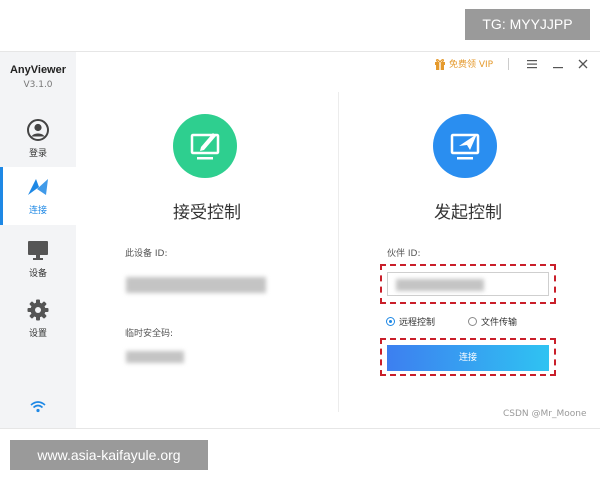 Image resolution: width=600 pixels, height=480 pixels. What do you see at coordinates (38, 85) in the screenshot?
I see `app-version: V3.1.0` at bounding box center [38, 85].